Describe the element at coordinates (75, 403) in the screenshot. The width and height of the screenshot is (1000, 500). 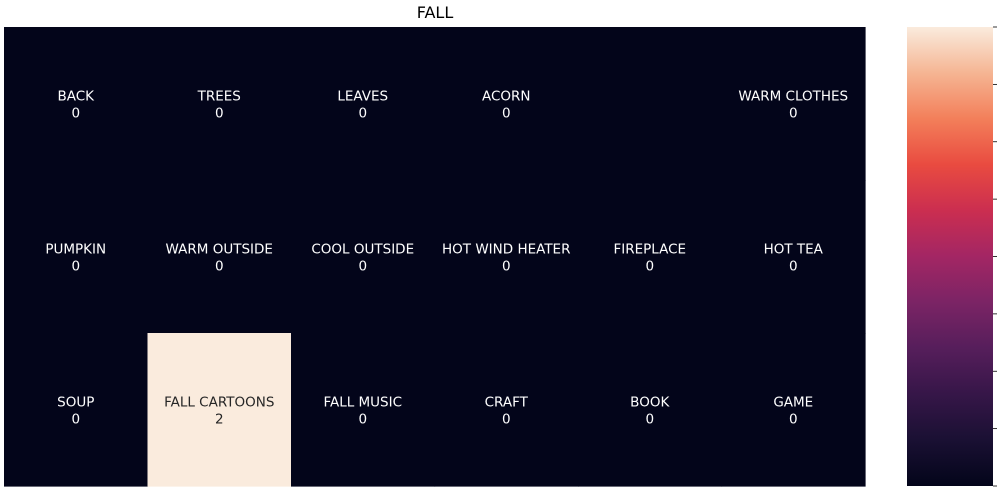
I see `cell-label: SOUP` at that location.